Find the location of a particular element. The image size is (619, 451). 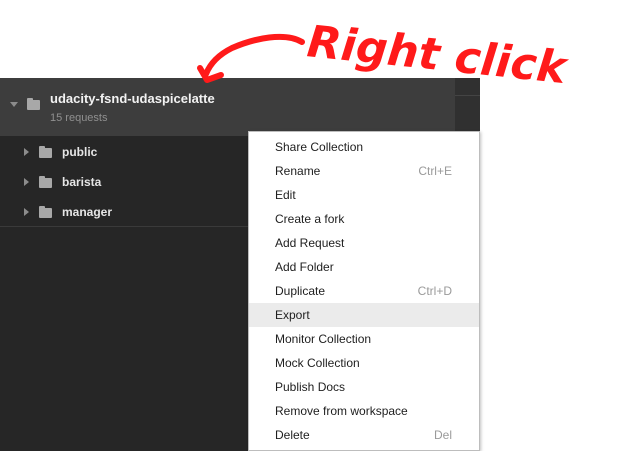

menu-item-label: Share Collection is located at coordinates (319, 147).